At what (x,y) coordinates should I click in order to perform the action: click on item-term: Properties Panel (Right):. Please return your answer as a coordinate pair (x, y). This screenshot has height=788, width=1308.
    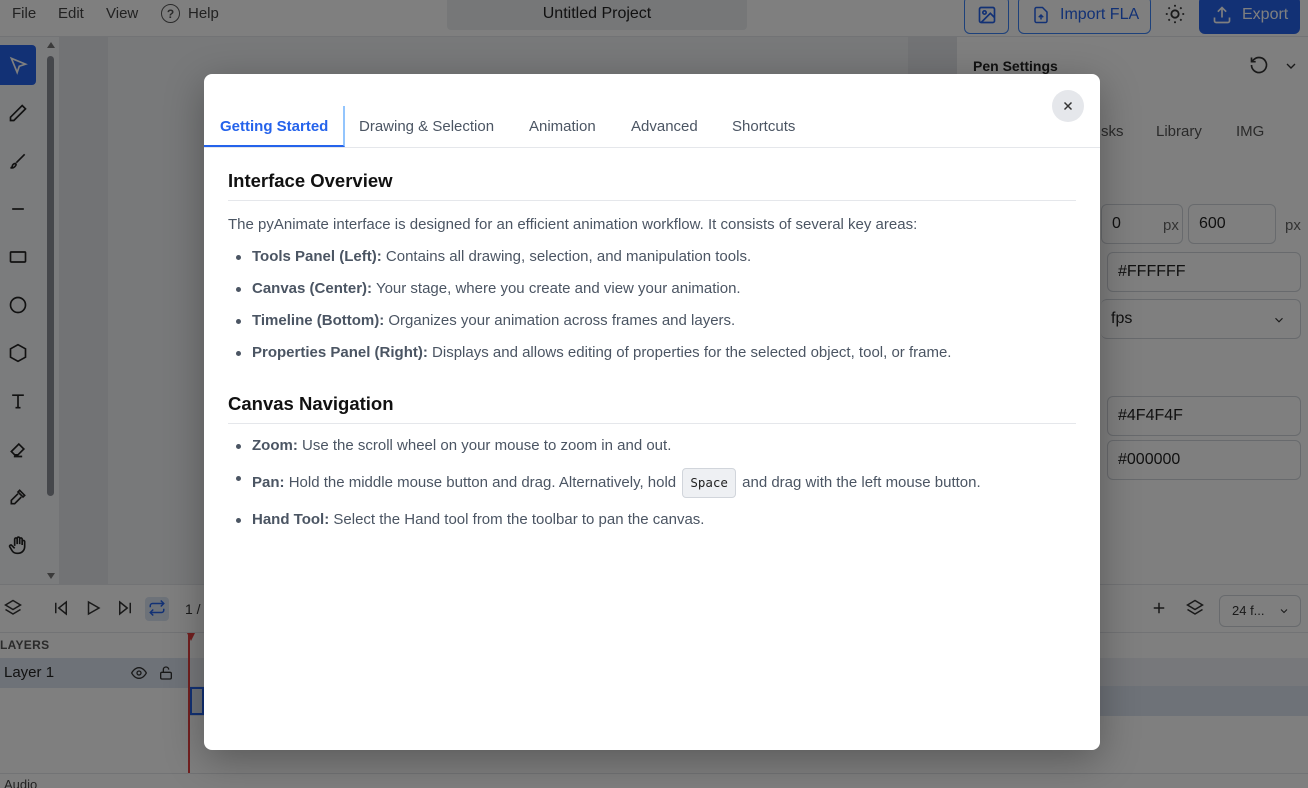
    Looking at the image, I should click on (340, 352).